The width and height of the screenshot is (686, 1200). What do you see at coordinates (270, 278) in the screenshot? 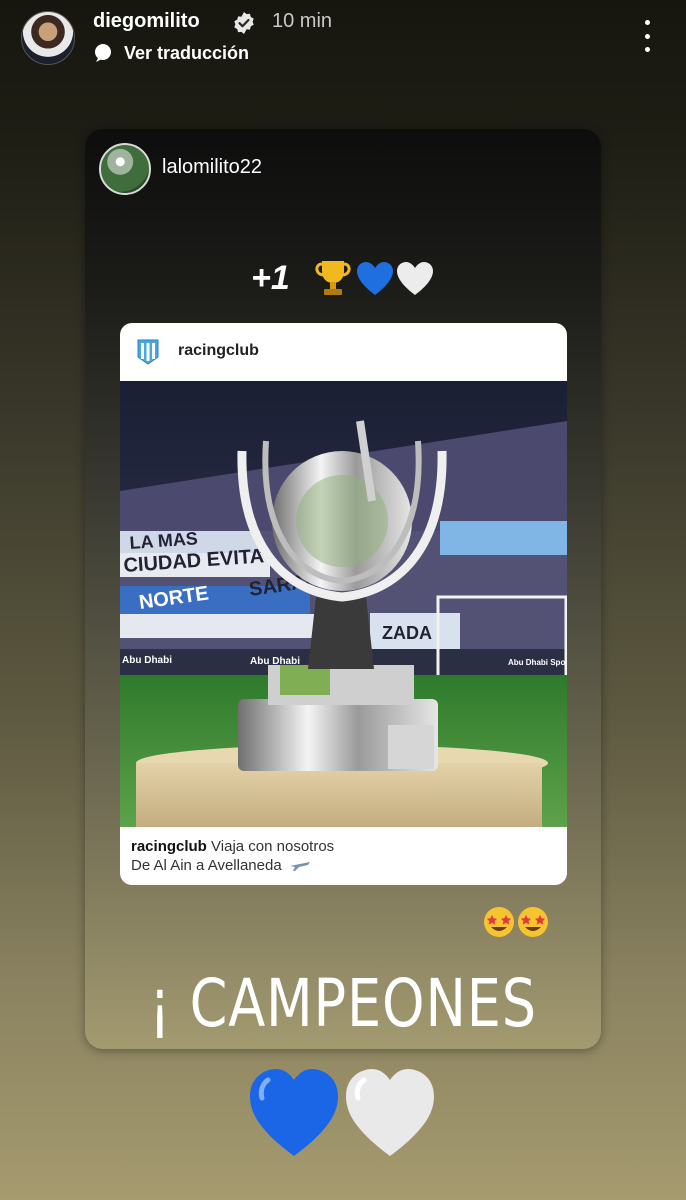
I see `plus-one-text: +1` at bounding box center [270, 278].